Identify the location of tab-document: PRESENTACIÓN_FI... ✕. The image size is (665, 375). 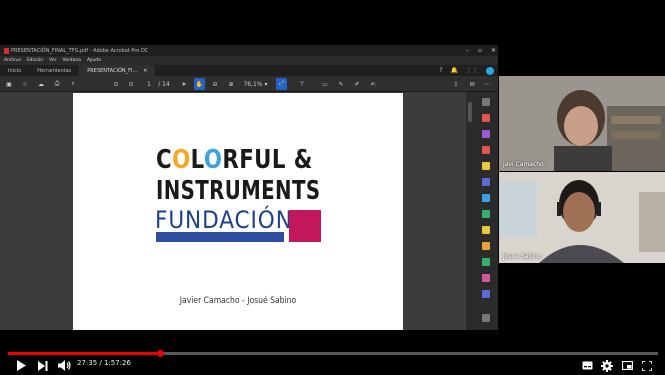
(117, 70).